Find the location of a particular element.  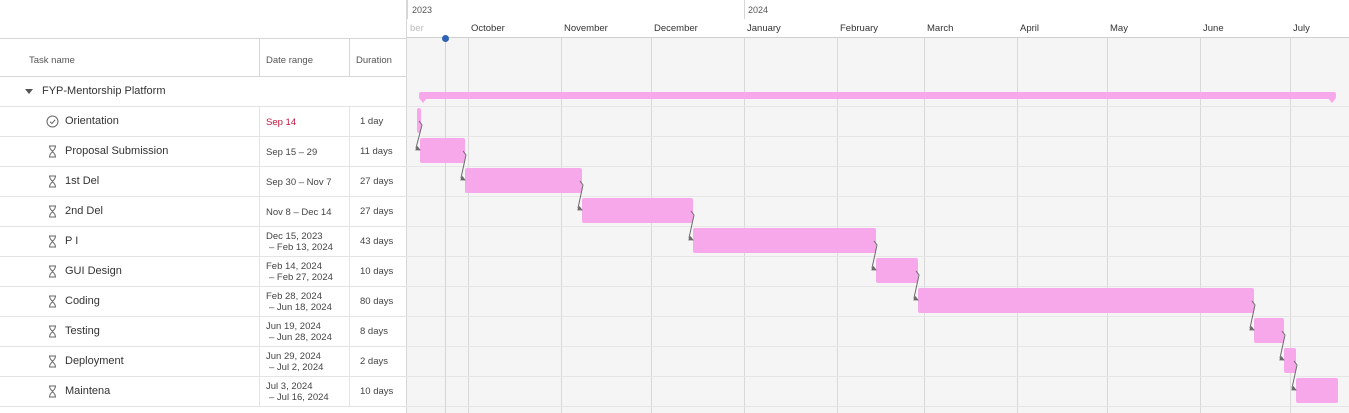

task-date-range: Sep 14 is located at coordinates (304, 122).